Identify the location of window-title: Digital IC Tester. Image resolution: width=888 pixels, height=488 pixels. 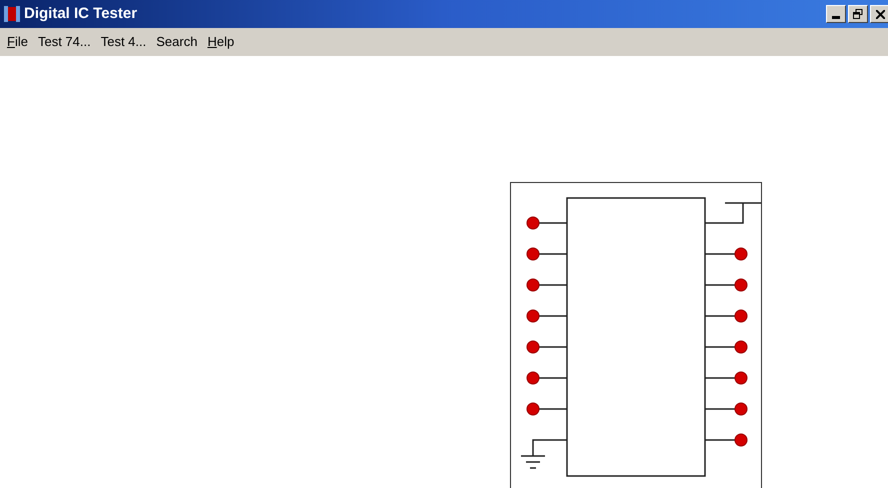
(81, 14).